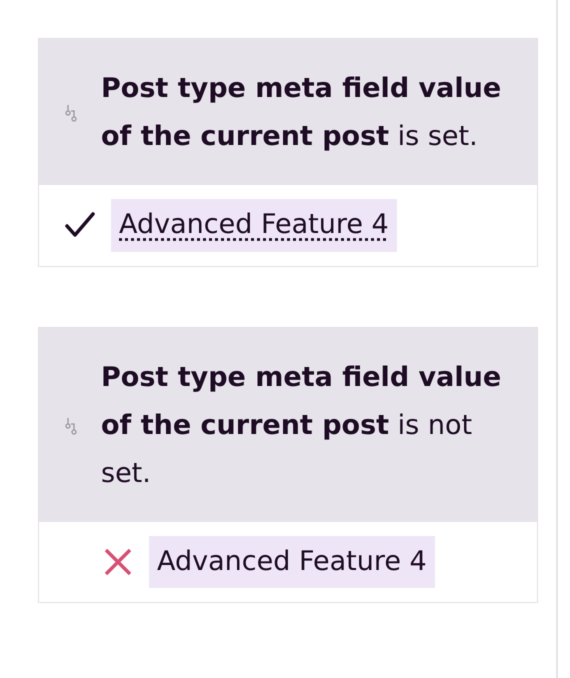 The width and height of the screenshot is (570, 678). I want to click on feature-link: Advanced Feature 4, so click(254, 225).